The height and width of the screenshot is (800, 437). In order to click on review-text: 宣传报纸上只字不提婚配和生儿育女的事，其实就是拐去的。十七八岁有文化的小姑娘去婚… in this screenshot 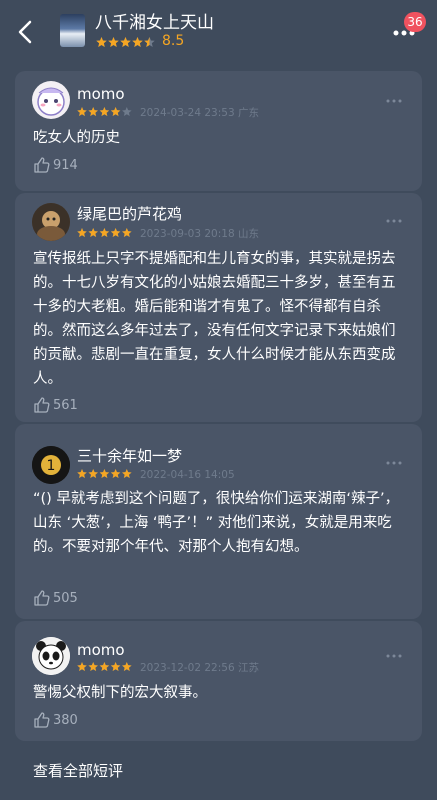, I will do `click(214, 319)`.